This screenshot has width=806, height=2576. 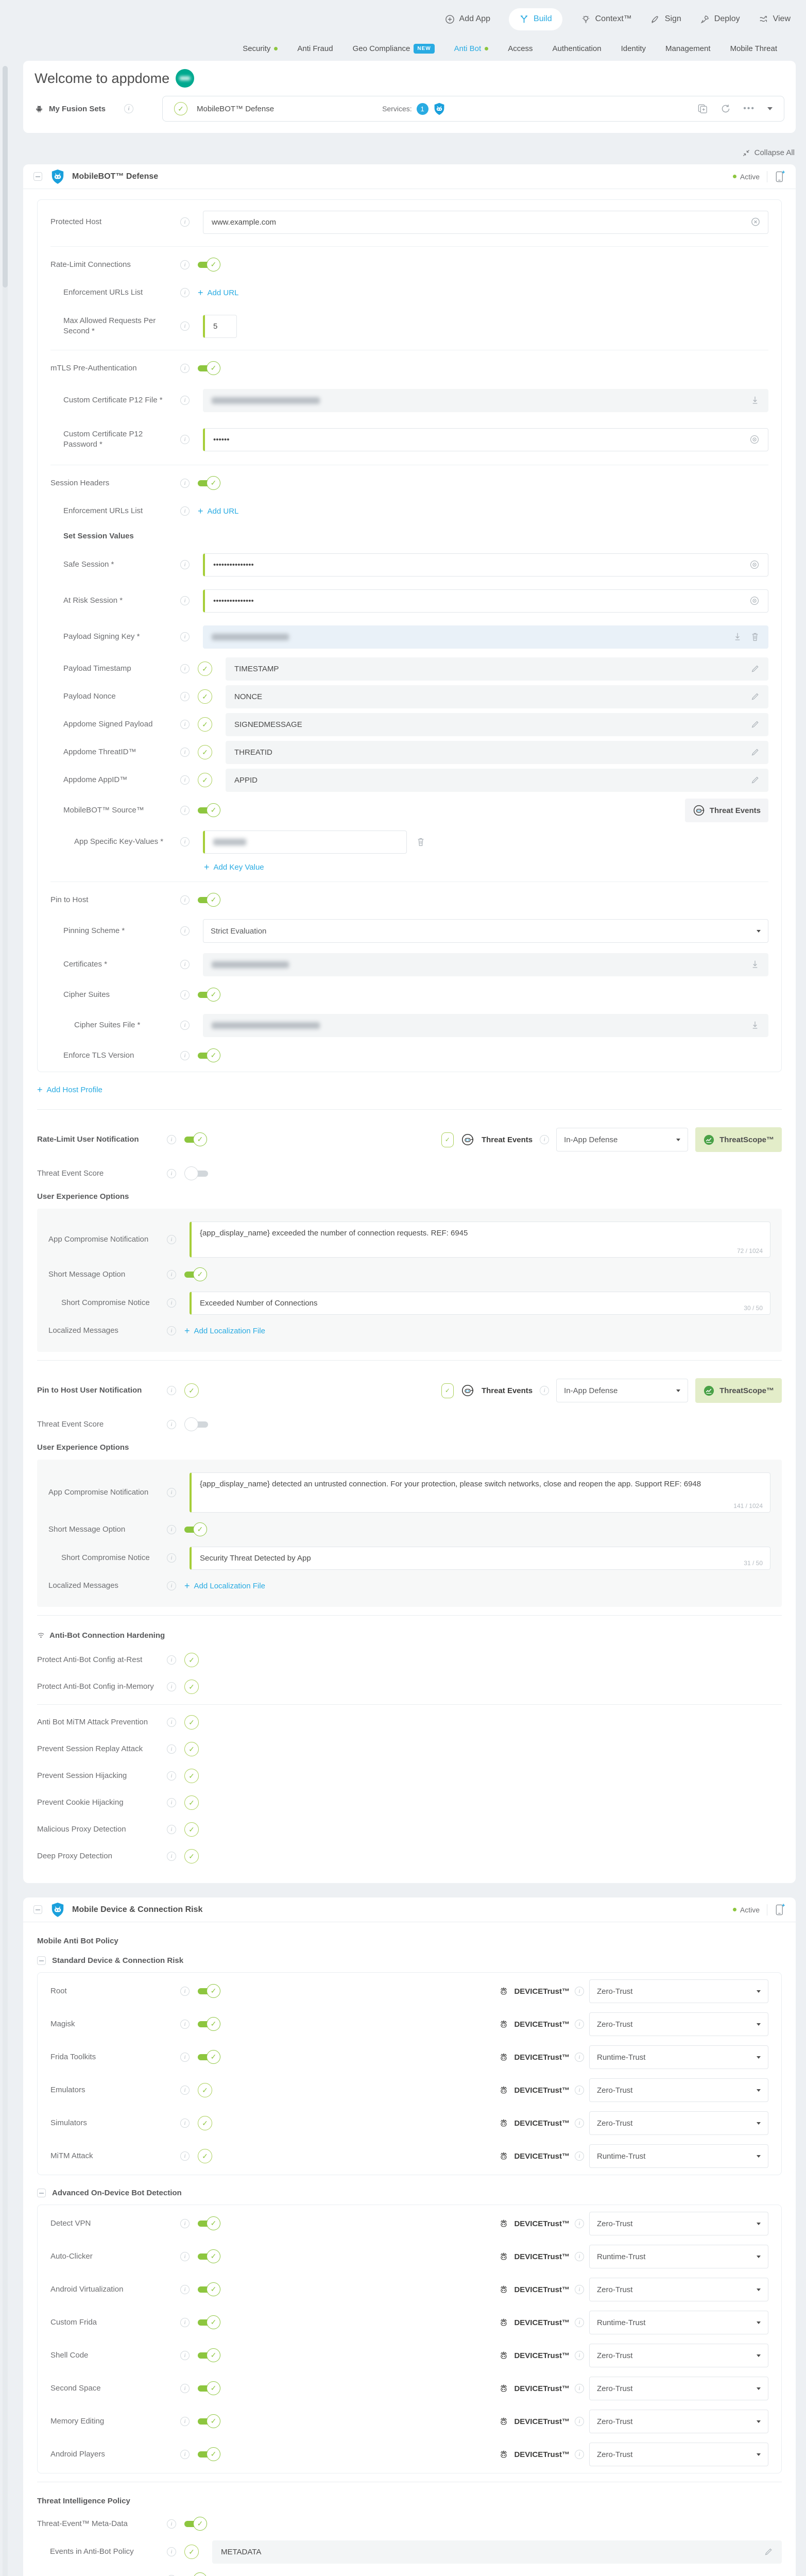 I want to click on add-host-profile-link: Add Host Profile, so click(x=69, y=1090).